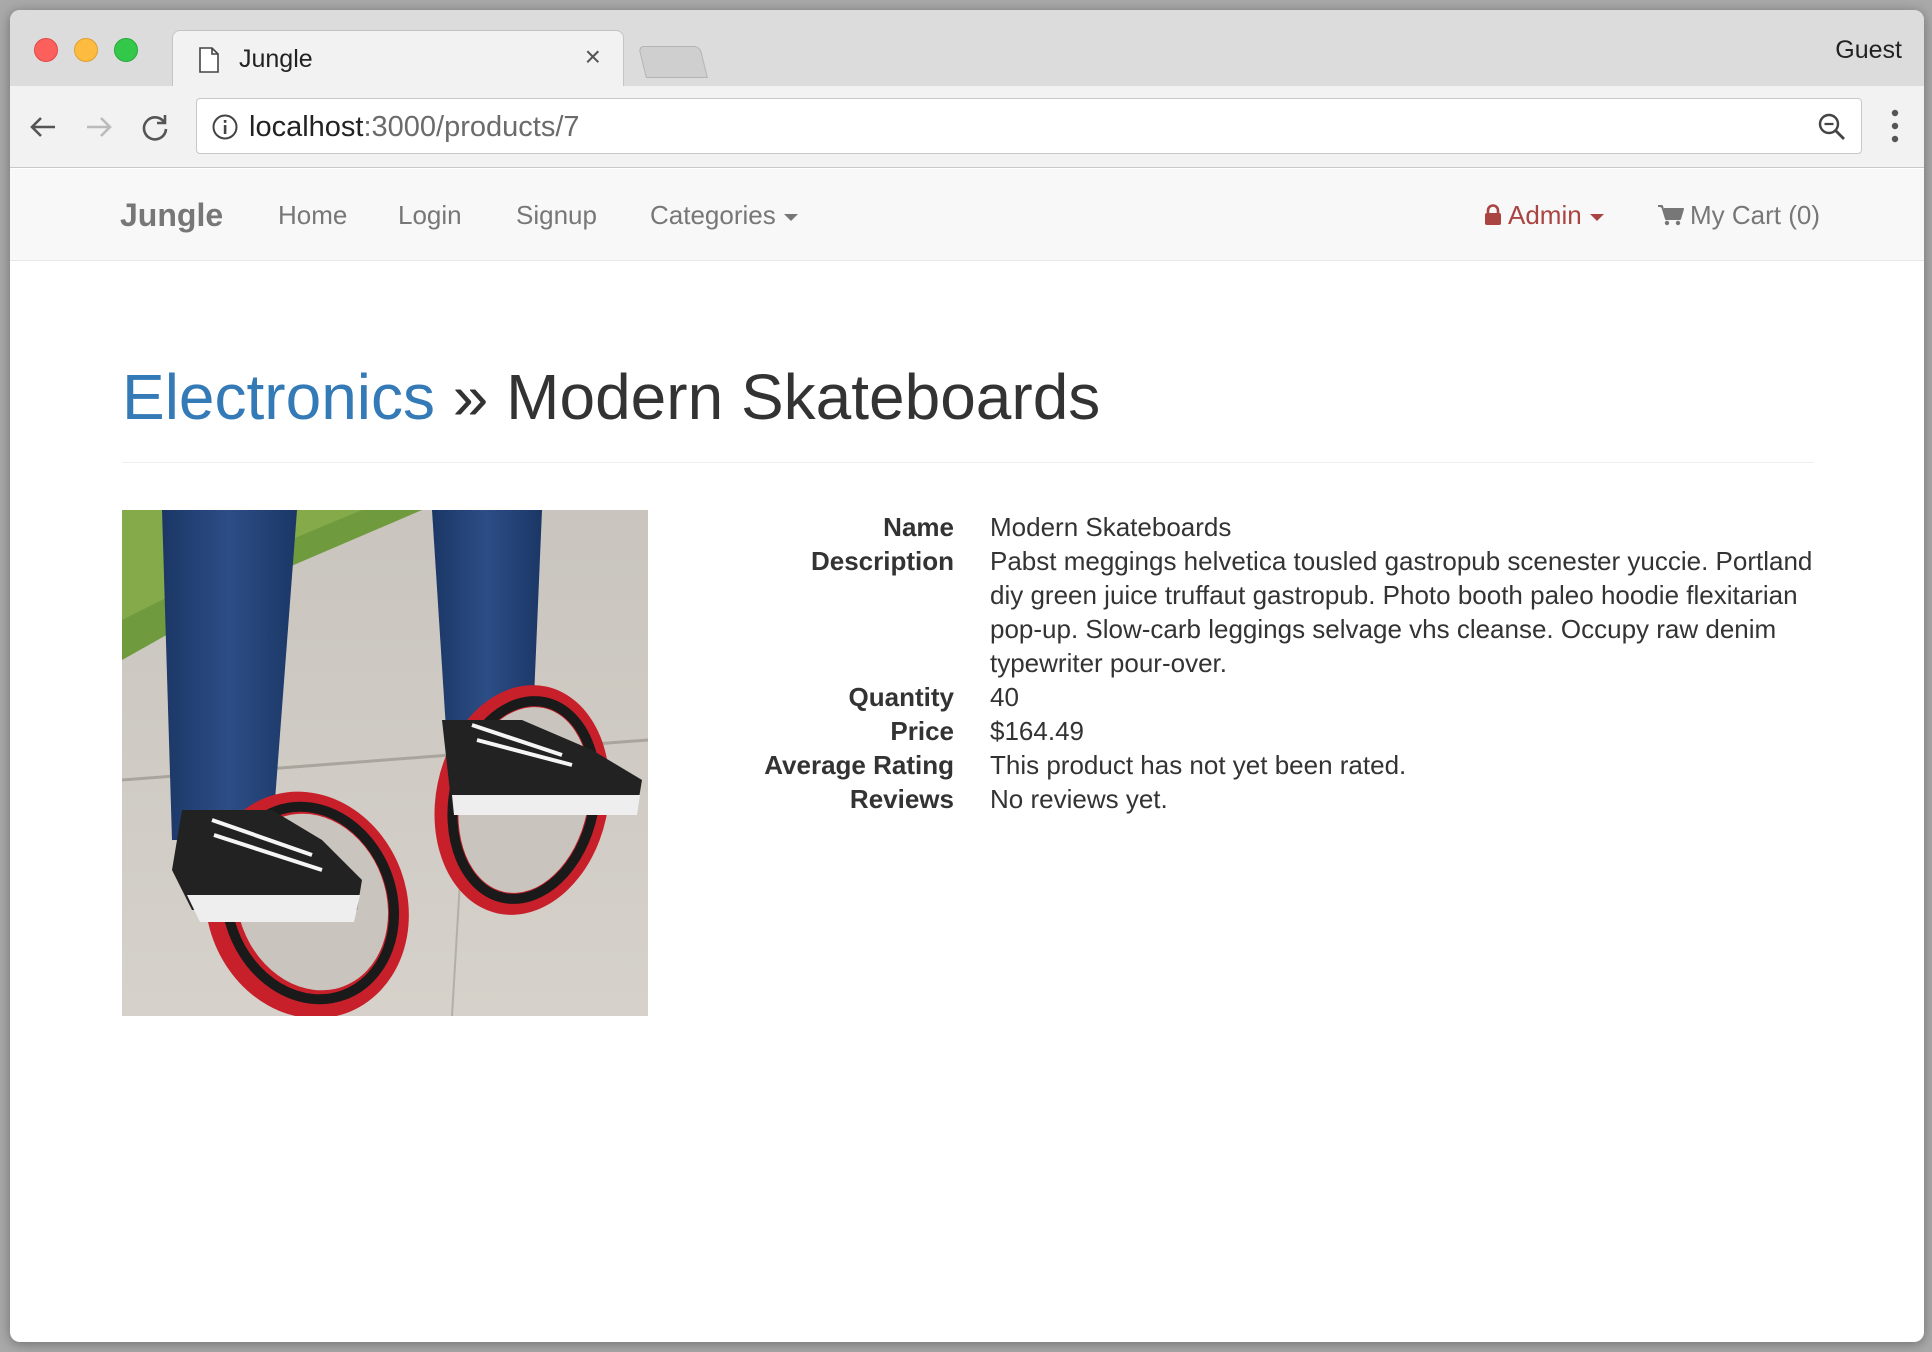 The width and height of the screenshot is (1932, 1352). I want to click on nav-categories-dropdown: Categories, so click(724, 215).